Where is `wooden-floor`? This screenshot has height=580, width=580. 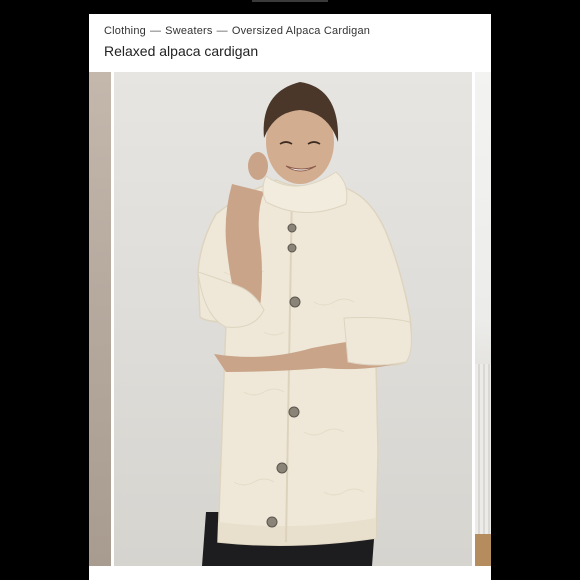
wooden-floor is located at coordinates (483, 550).